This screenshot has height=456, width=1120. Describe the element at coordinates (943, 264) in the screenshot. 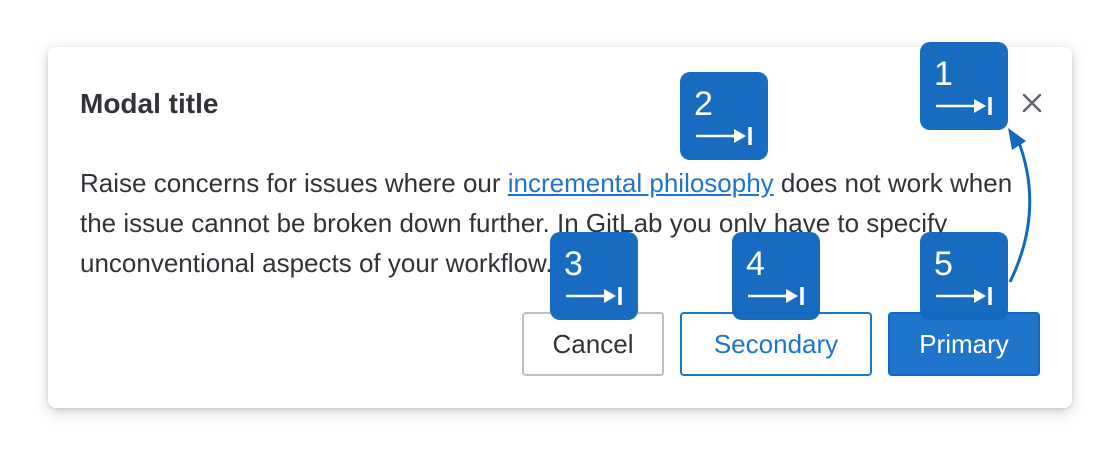

I see `focus-step-number: 5` at that location.